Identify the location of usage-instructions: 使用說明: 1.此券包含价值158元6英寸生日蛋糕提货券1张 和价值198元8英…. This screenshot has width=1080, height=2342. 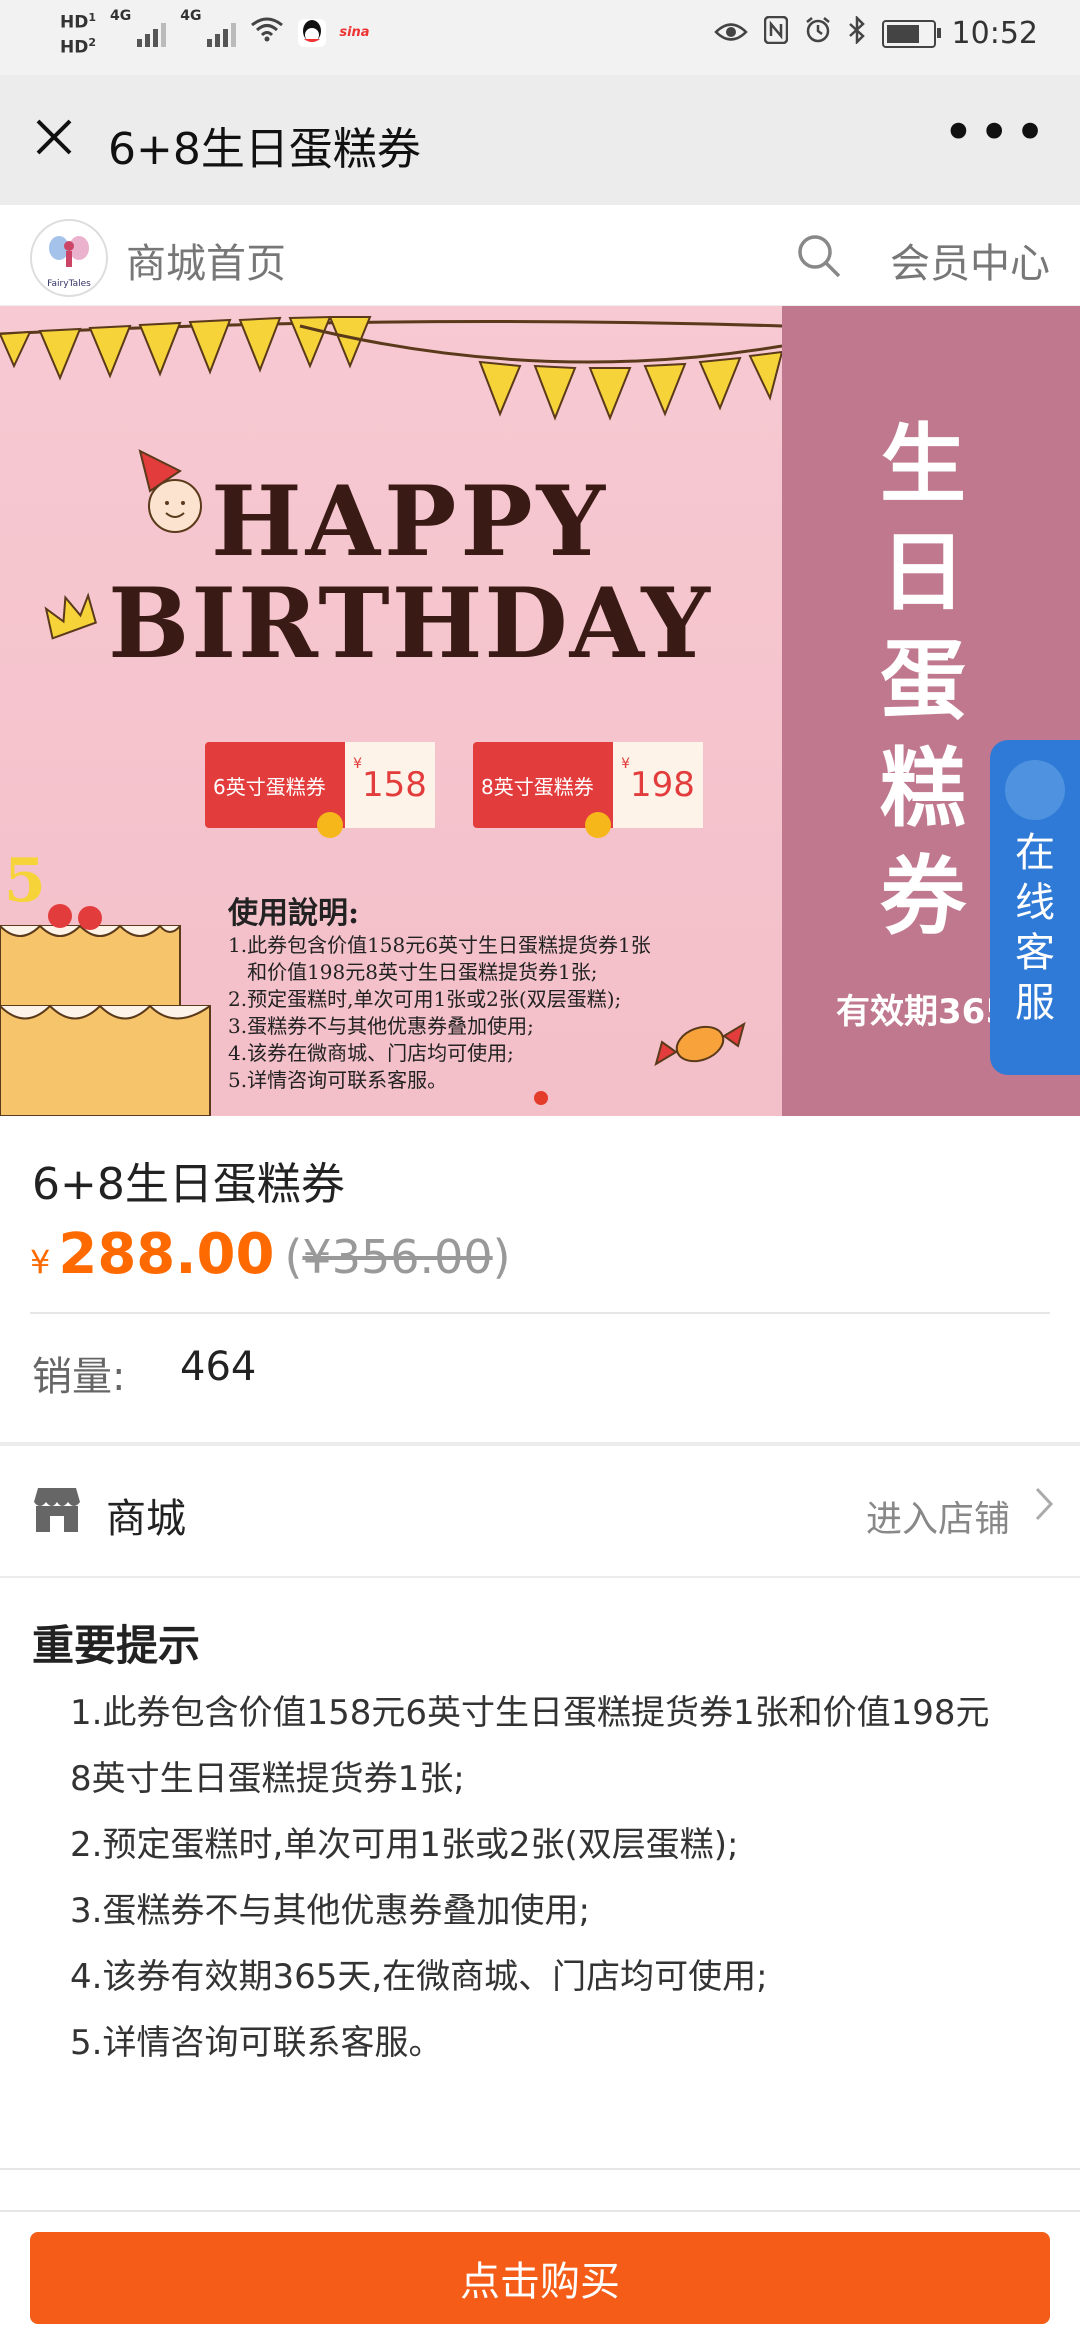
(439, 991).